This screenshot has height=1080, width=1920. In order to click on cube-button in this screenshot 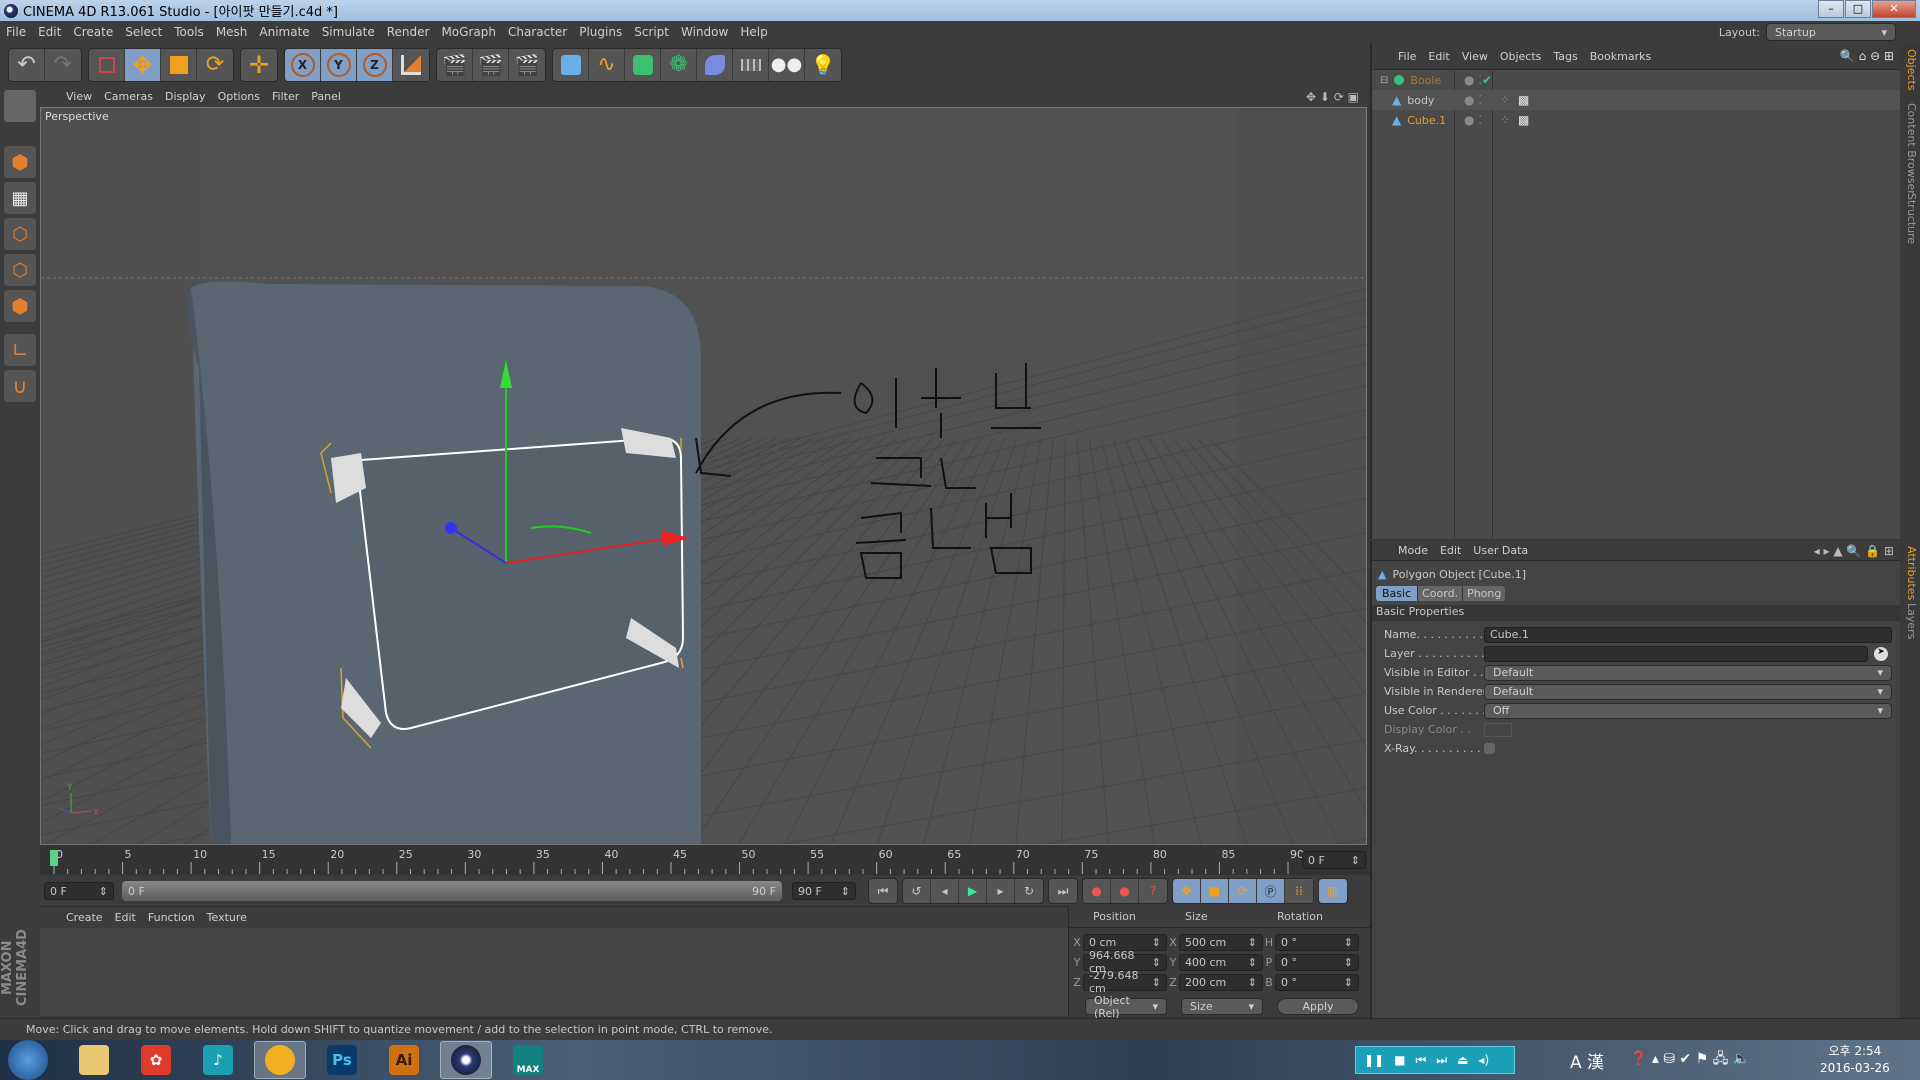, I will do `click(571, 64)`.